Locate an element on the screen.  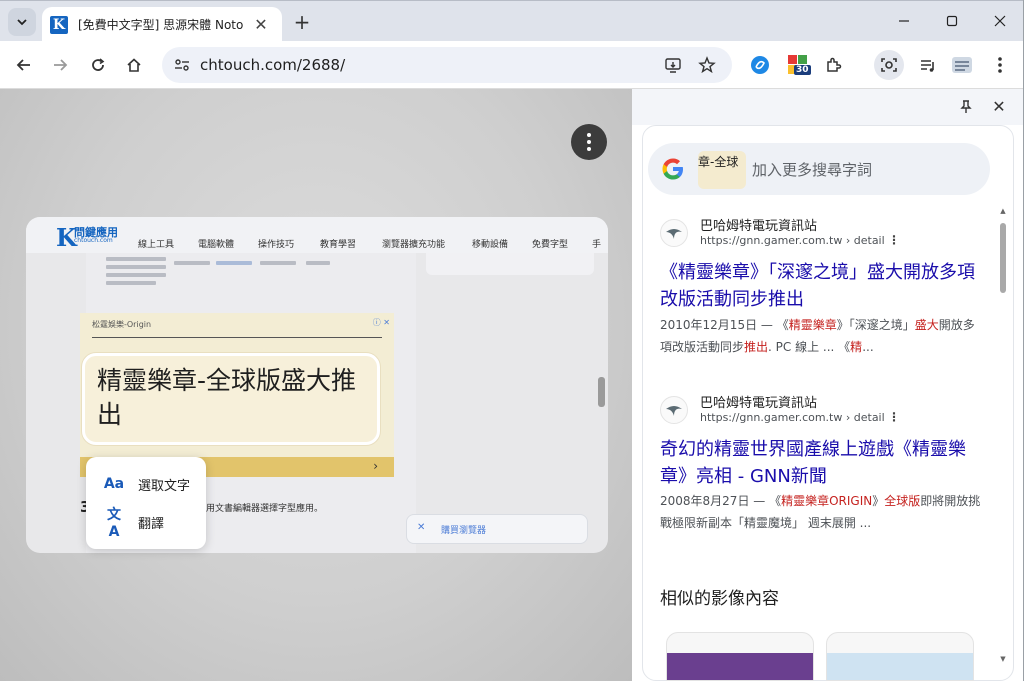
extensions-button is located at coordinates (834, 65).